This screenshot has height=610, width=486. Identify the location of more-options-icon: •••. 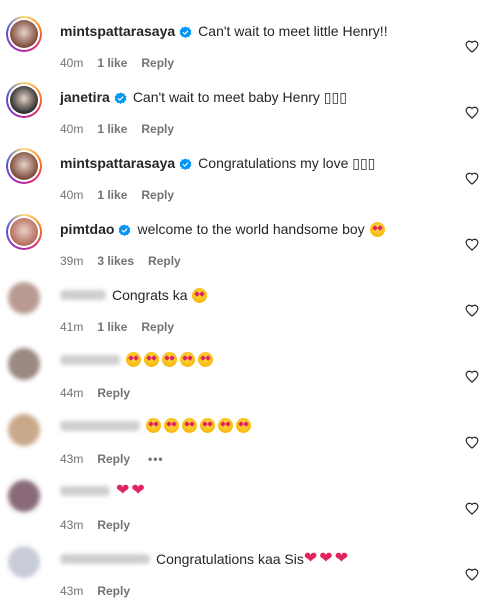
(156, 459).